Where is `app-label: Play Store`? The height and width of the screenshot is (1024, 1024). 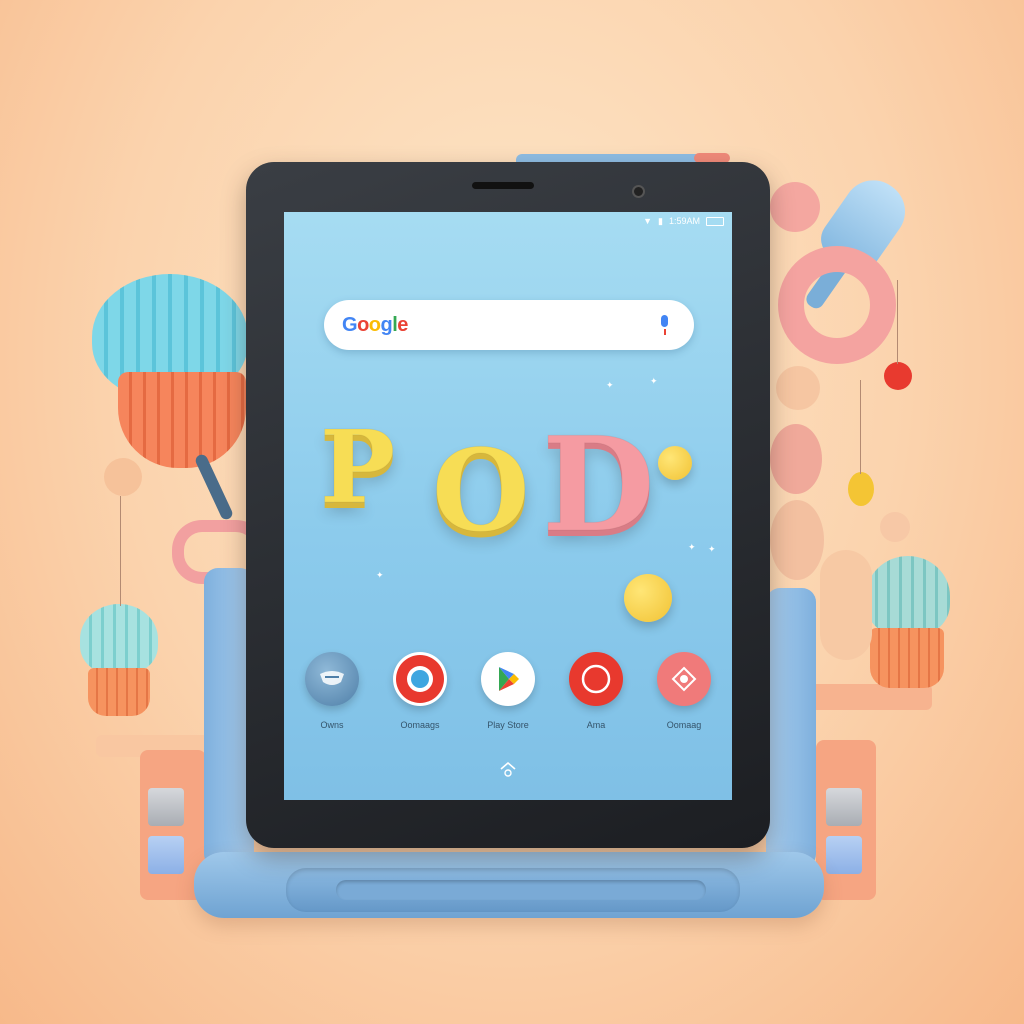
app-label: Play Store is located at coordinates (508, 725).